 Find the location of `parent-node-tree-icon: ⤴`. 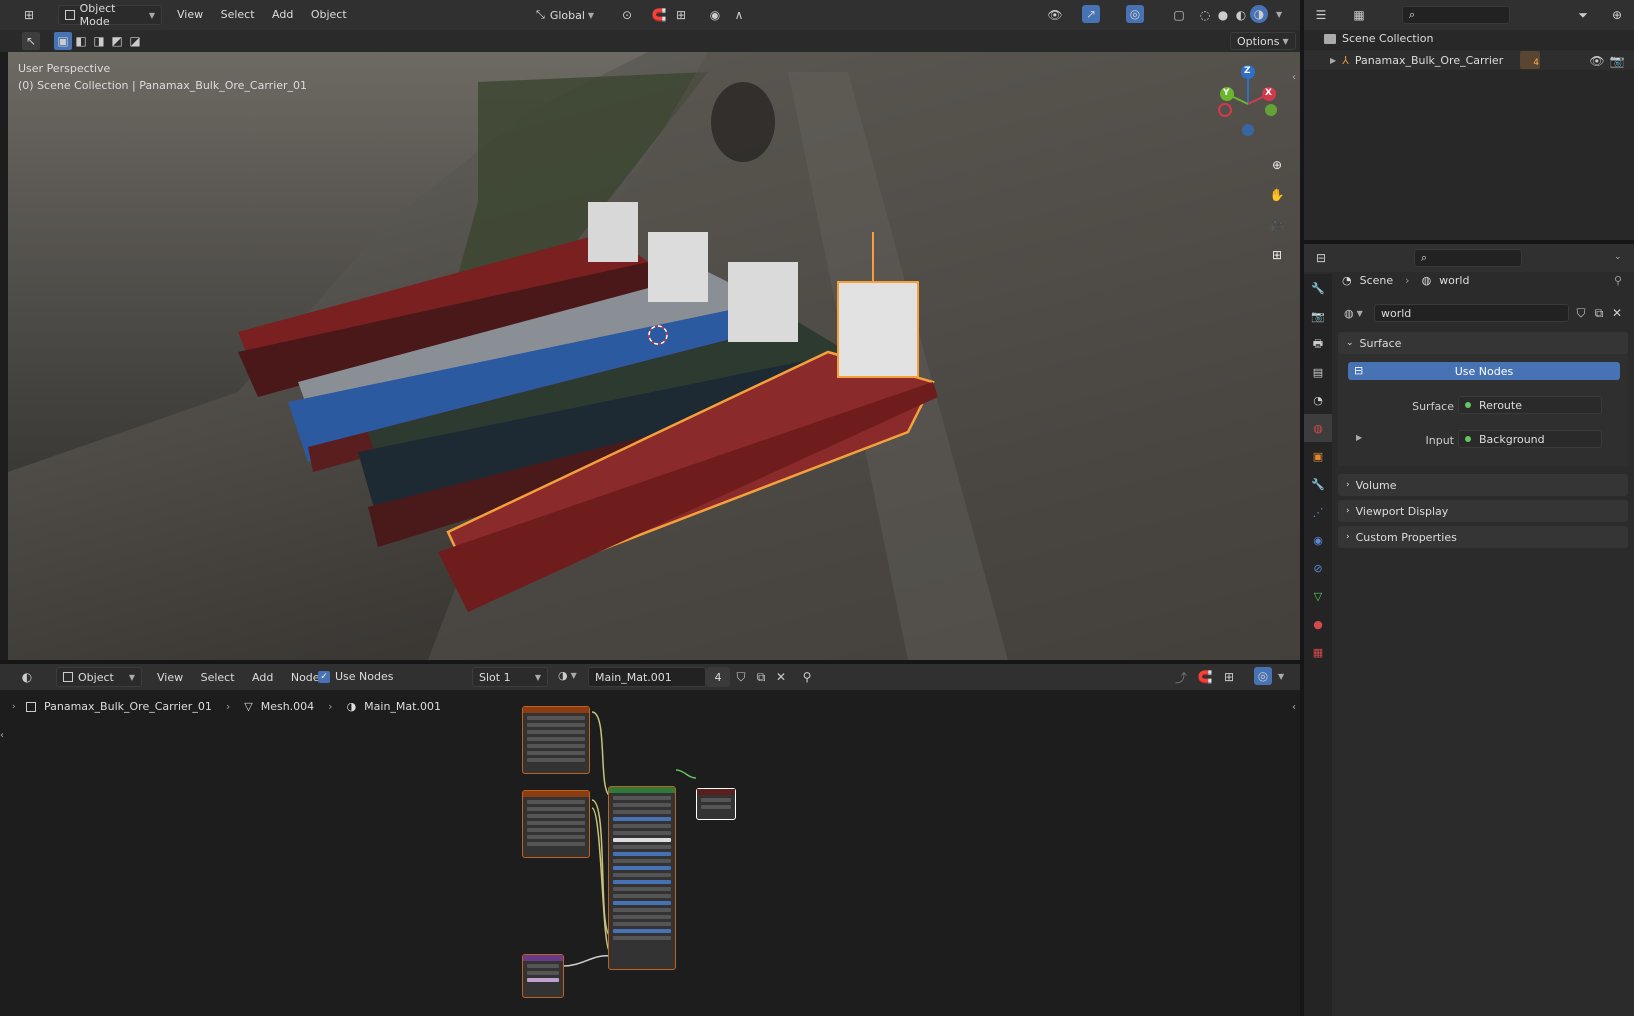

parent-node-tree-icon: ⤴ is located at coordinates (1181, 677).